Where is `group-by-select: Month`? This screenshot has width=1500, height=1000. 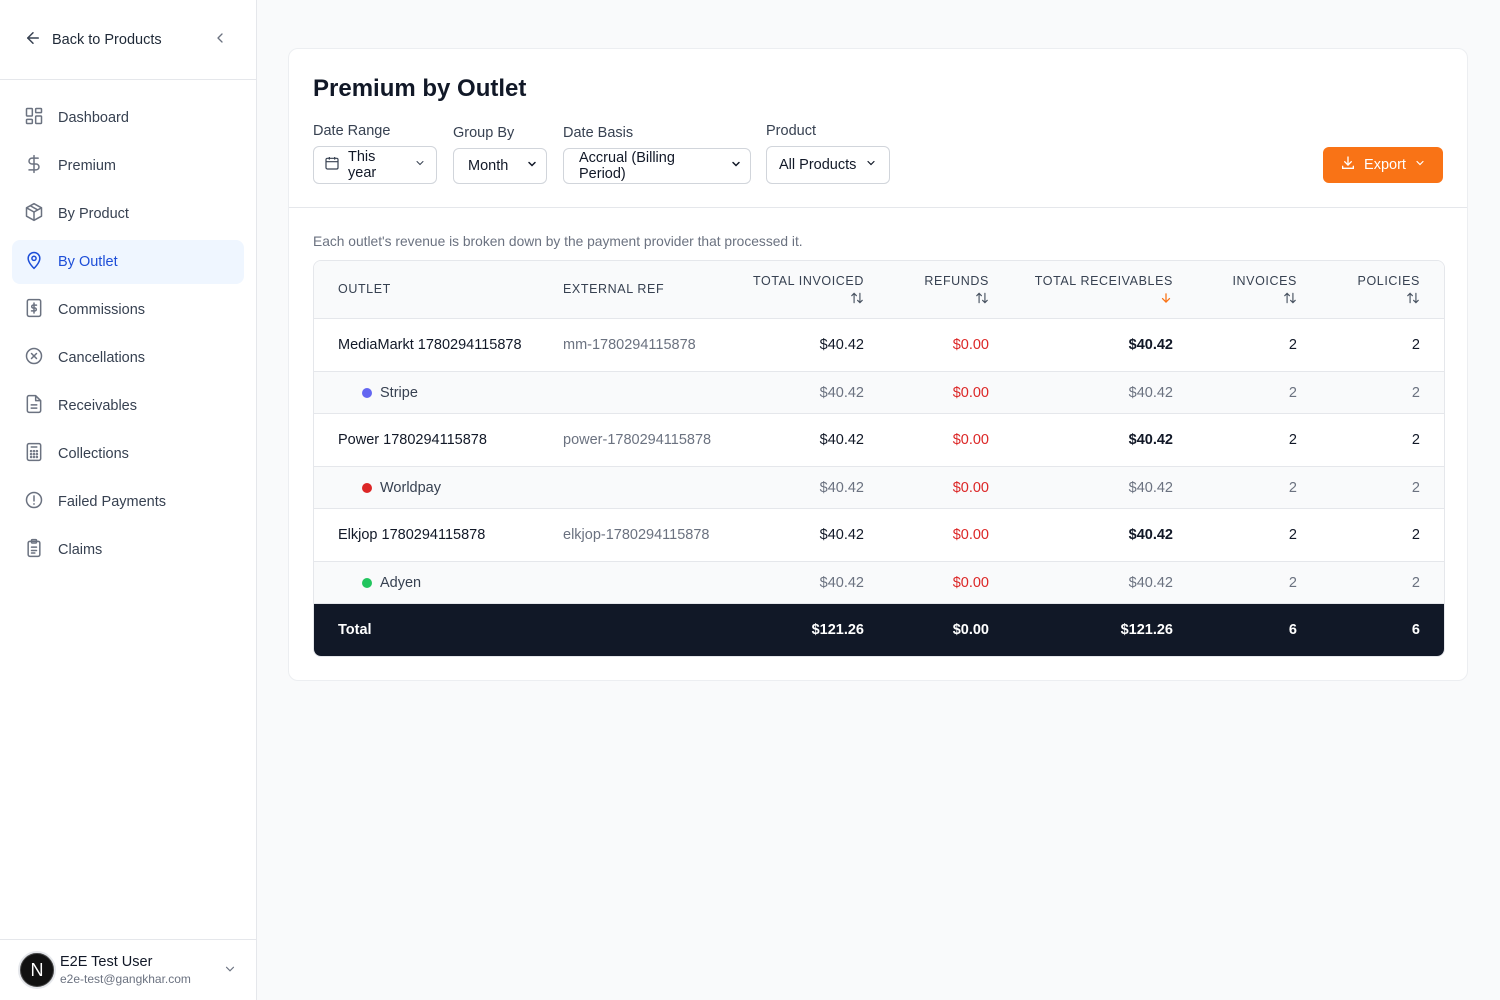 group-by-select: Month is located at coordinates (500, 166).